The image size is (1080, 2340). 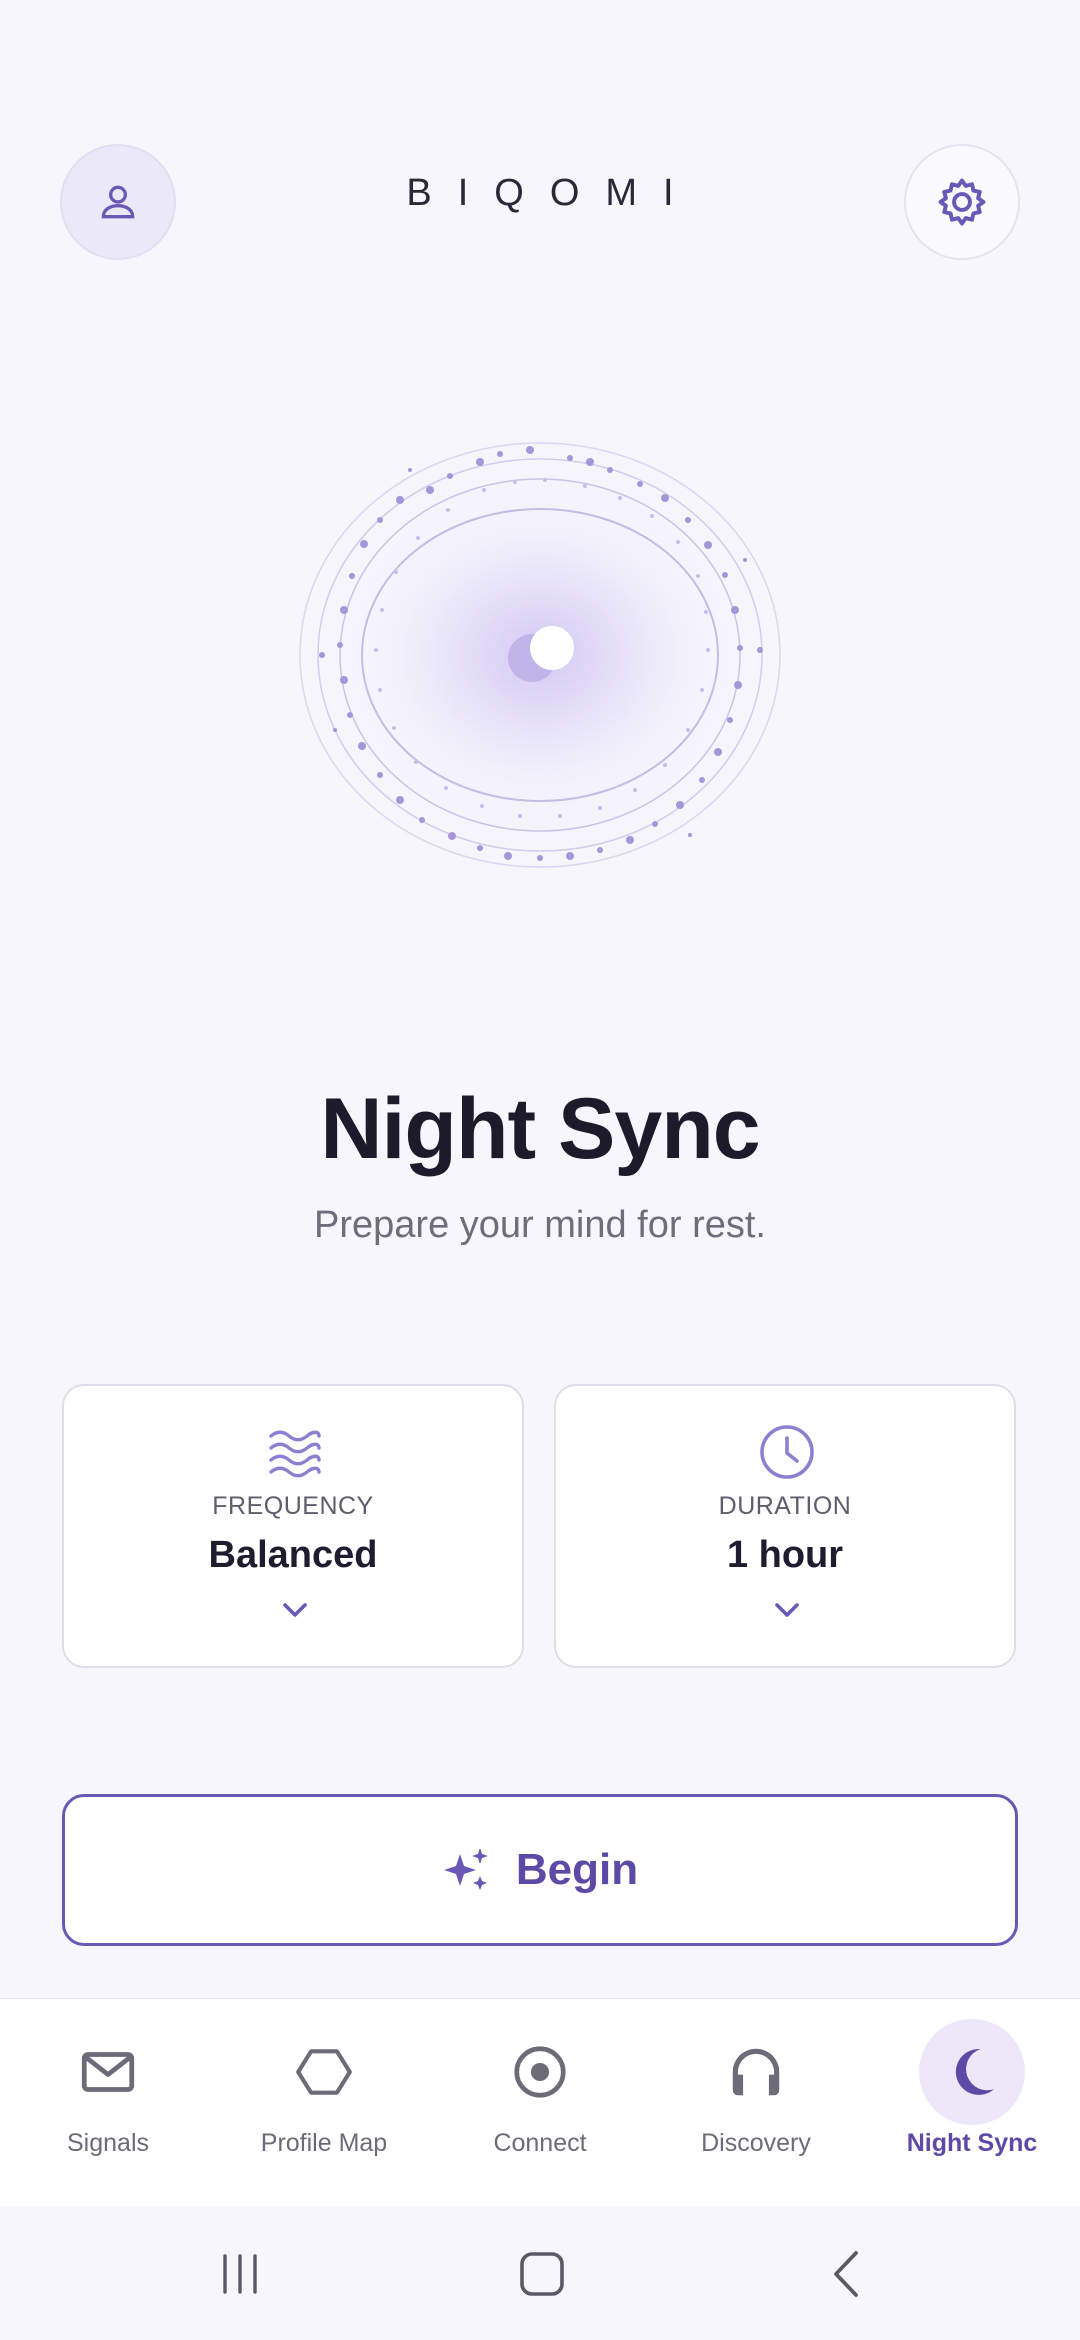 I want to click on frequency-selector: FREQUENCY Balanced, so click(x=293, y=1526).